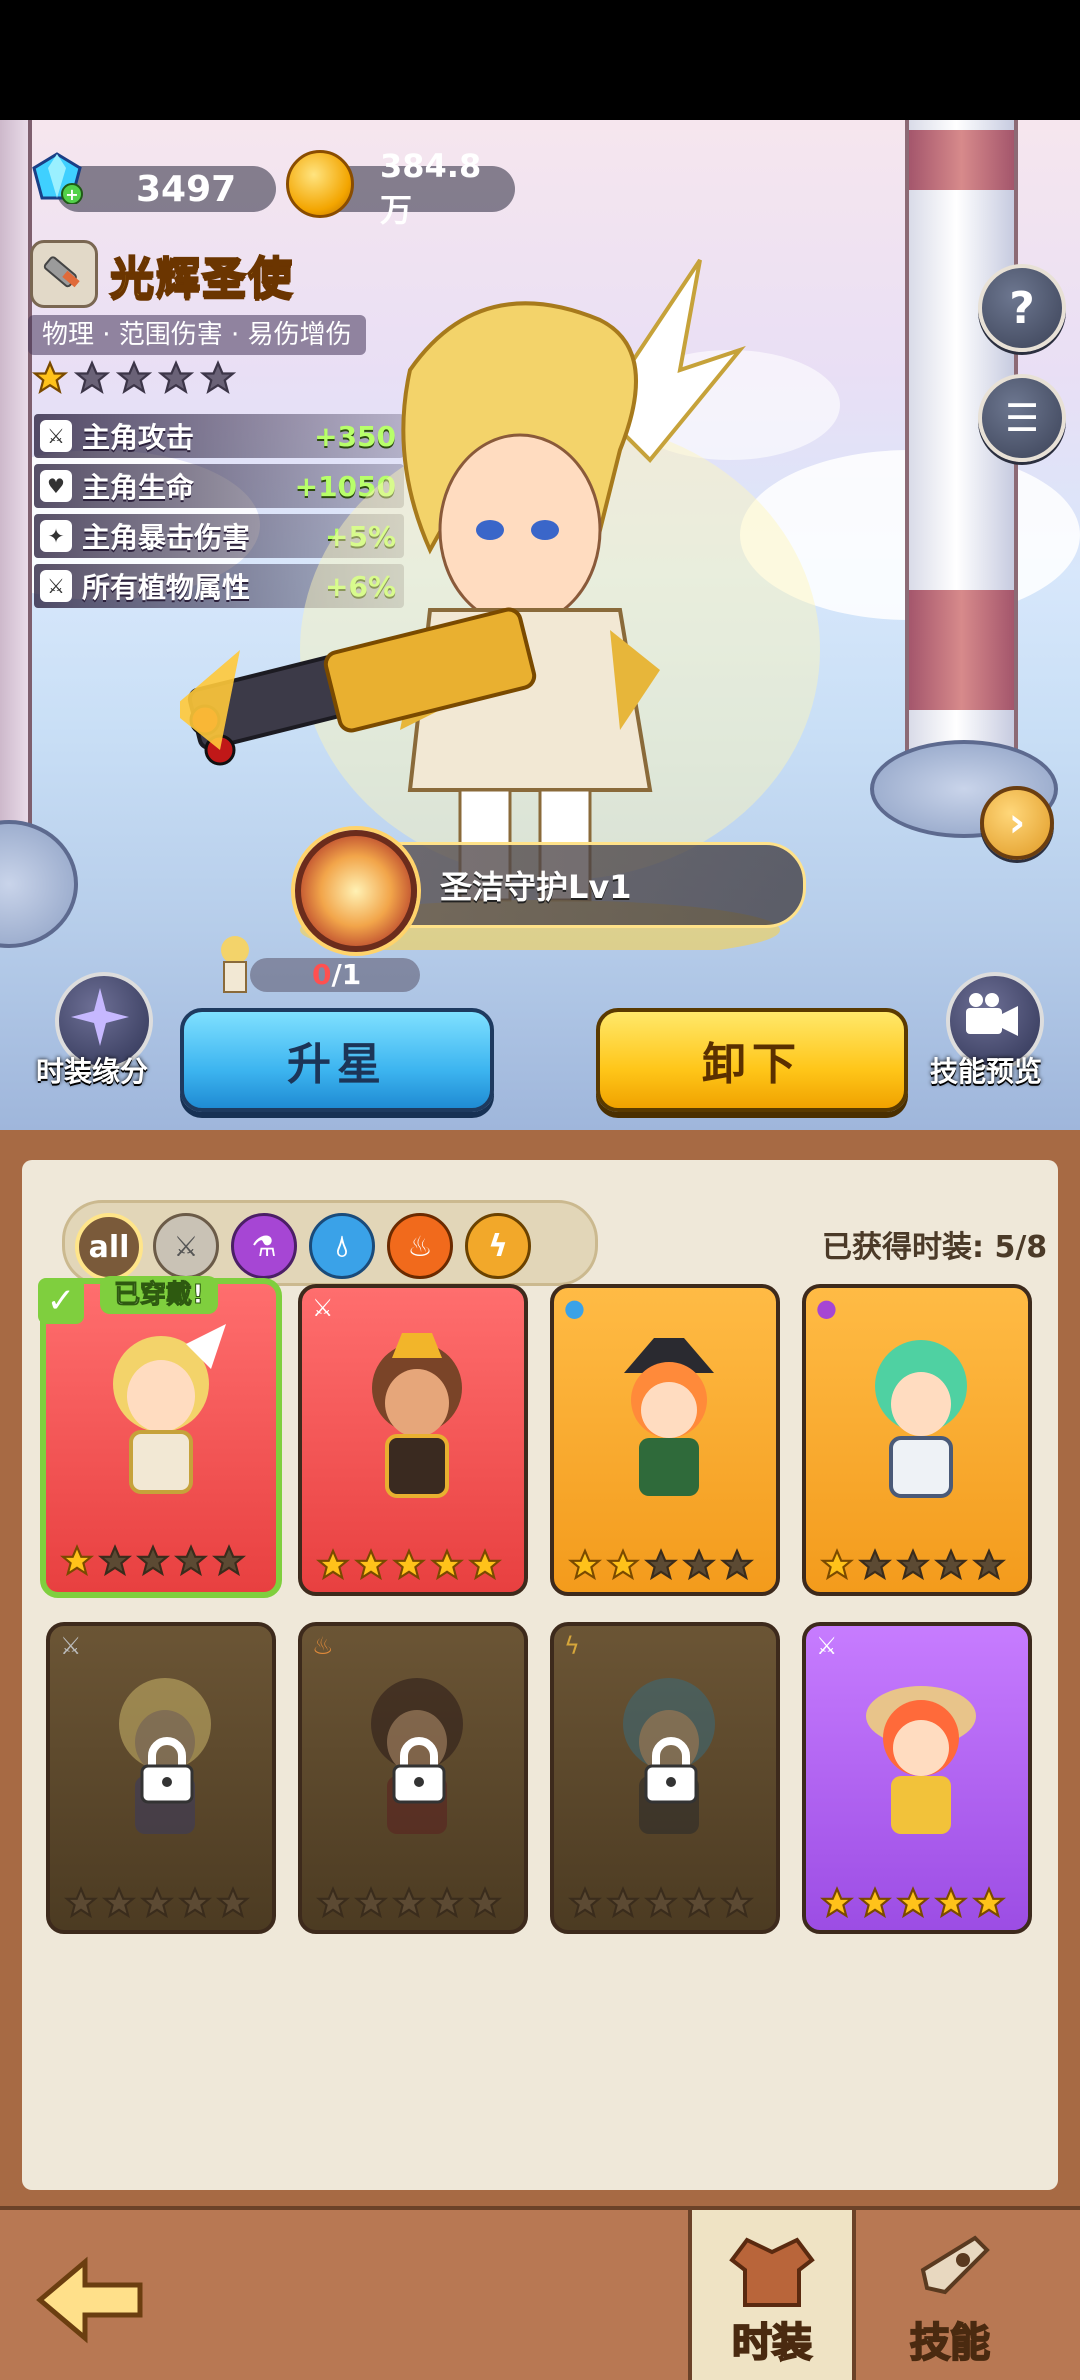 Image resolution: width=1080 pixels, height=2380 pixels. I want to click on potion-icon: ⚗, so click(264, 1246).